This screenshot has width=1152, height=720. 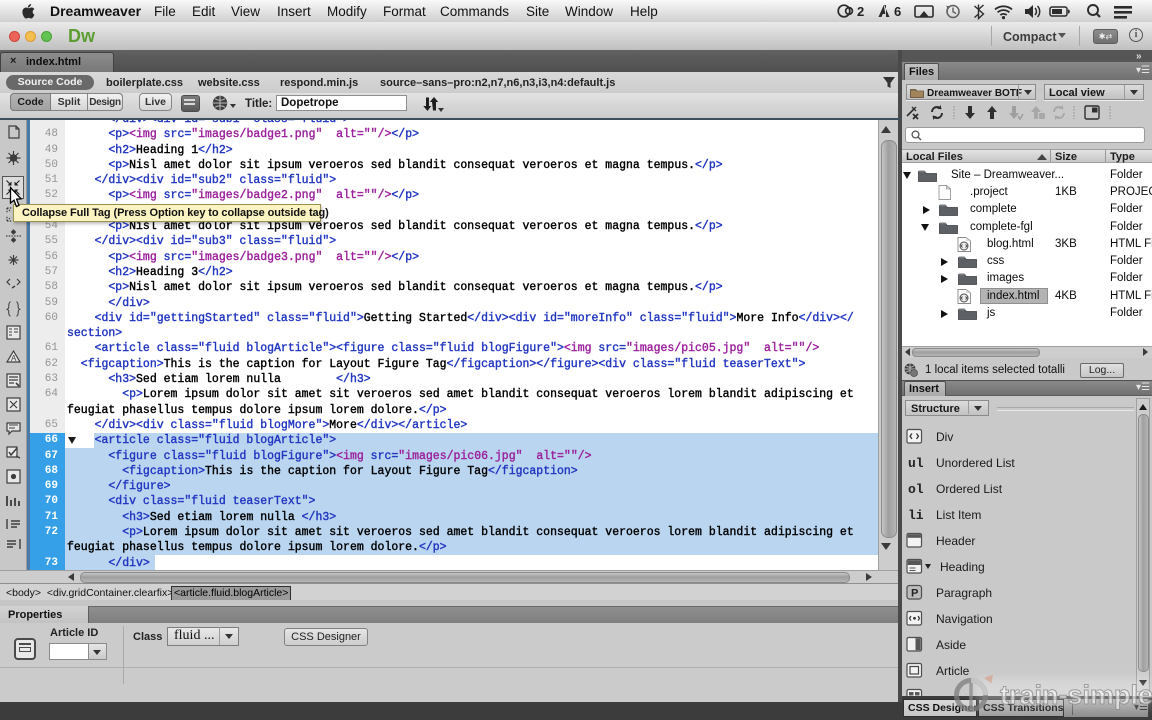 I want to click on svg-text: 2, so click(x=860, y=11).